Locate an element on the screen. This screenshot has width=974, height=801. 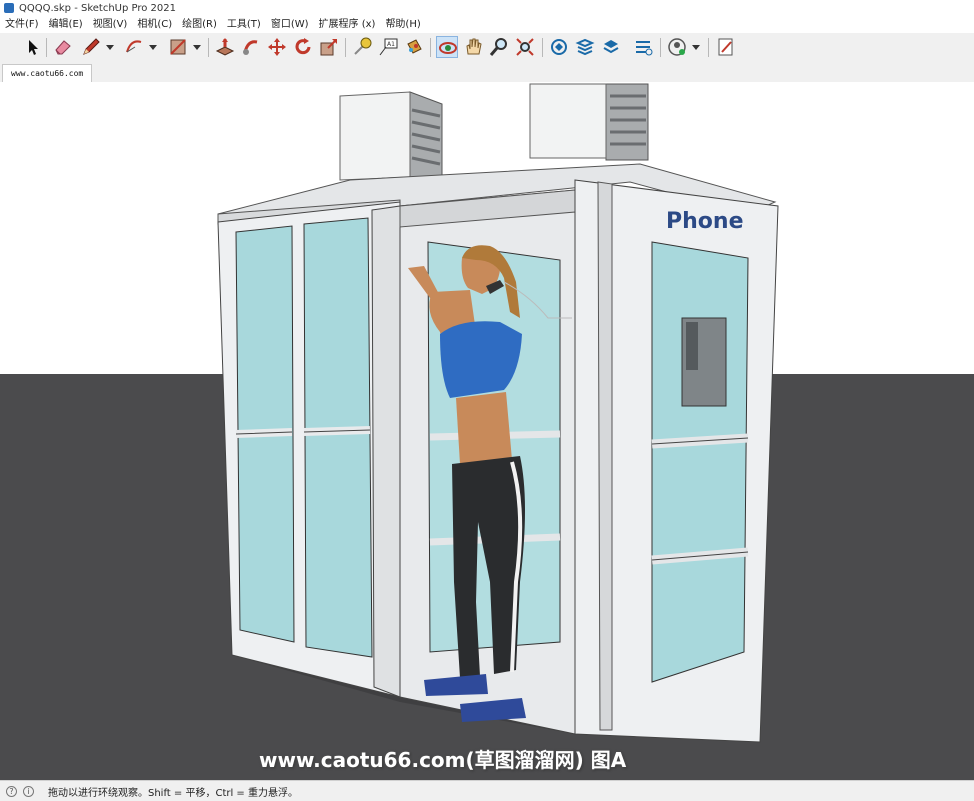
select-arrow-icon is located at coordinates (32, 47).